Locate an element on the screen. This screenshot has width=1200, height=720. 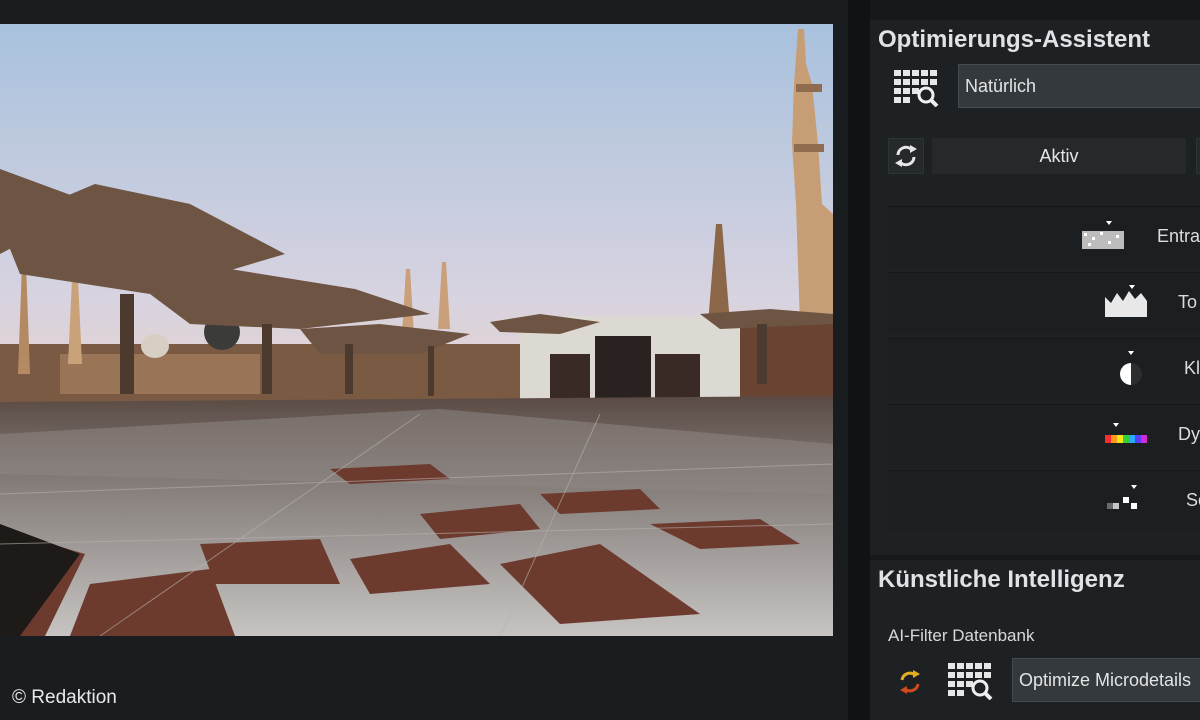
tone-curve-icon is located at coordinates (1126, 301).